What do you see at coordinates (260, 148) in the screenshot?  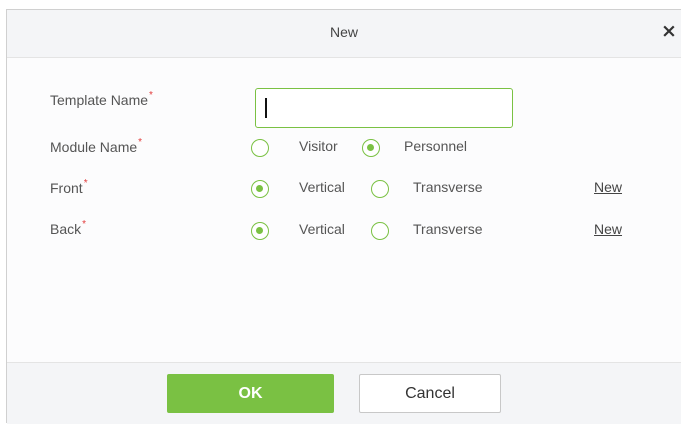 I see `module-visitor-radio` at bounding box center [260, 148].